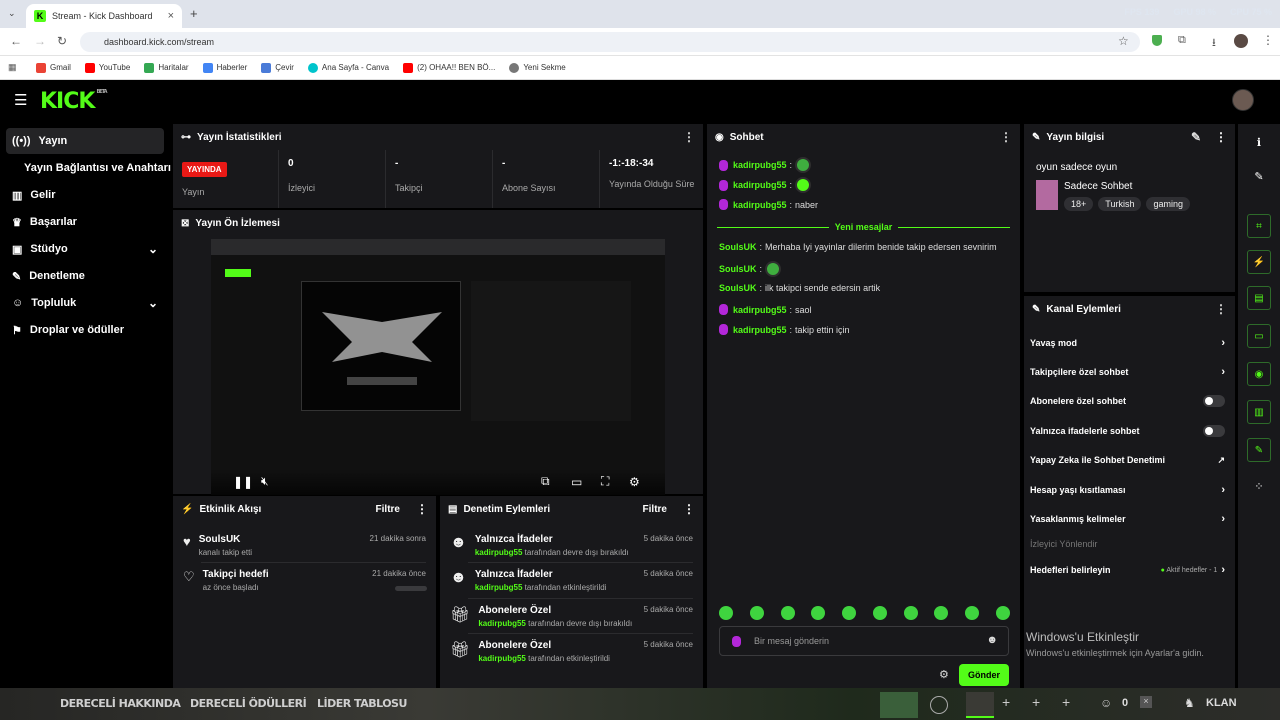 This screenshot has height=720, width=1280. Describe the element at coordinates (85, 249) in the screenshot. I see `sidebar-item-studio: ▣ Stüdyo ⌄` at that location.